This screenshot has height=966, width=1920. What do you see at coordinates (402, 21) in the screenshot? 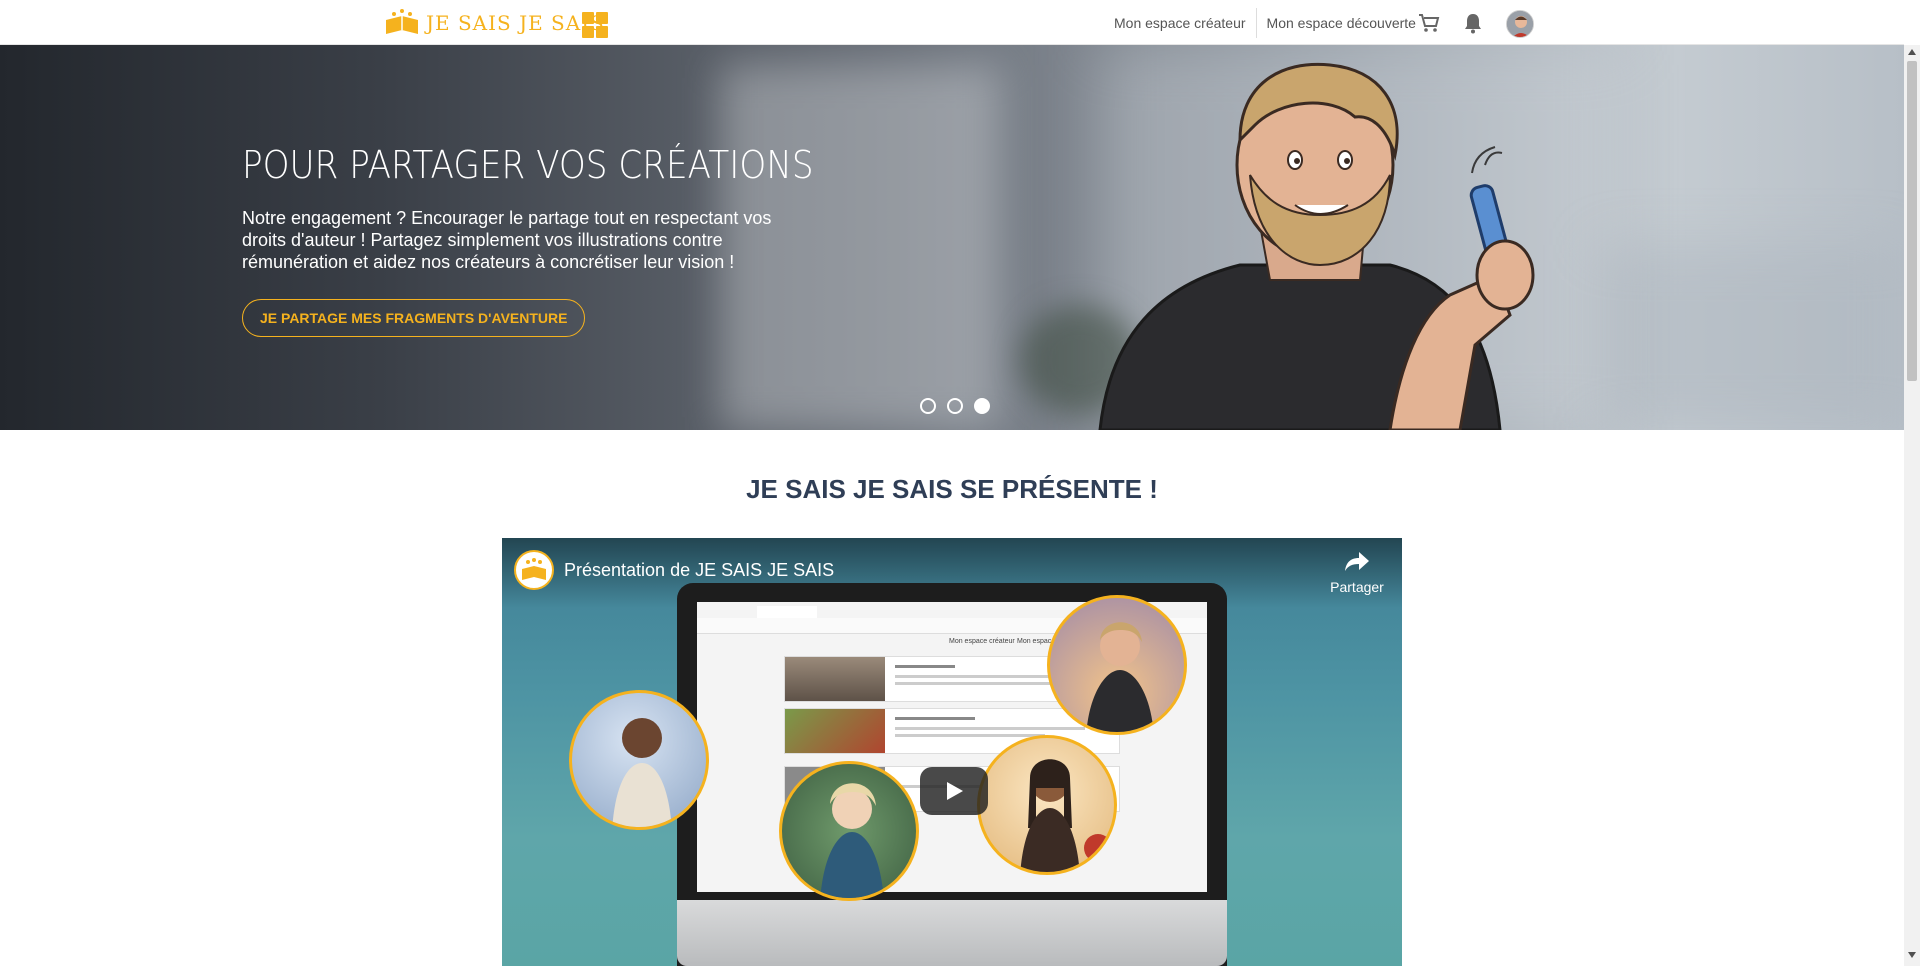
I see `book-logo-icon` at bounding box center [402, 21].